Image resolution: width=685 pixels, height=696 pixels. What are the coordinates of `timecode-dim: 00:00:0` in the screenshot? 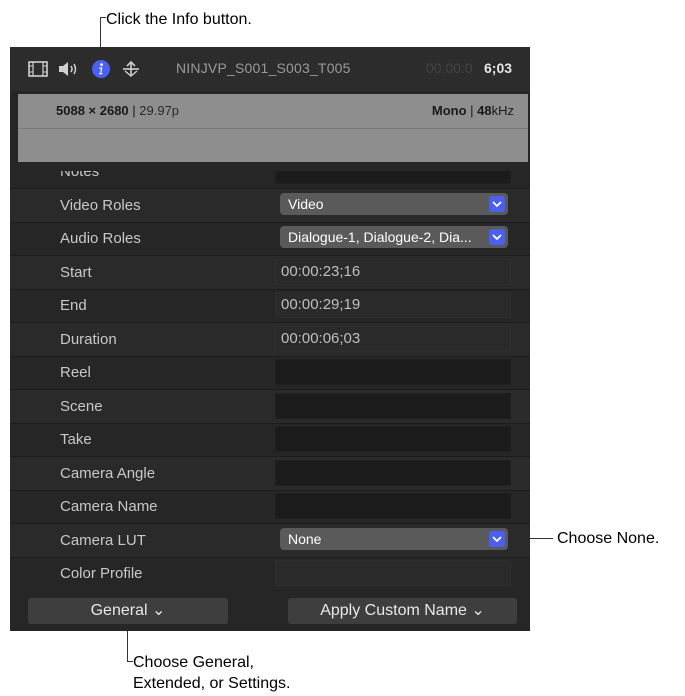 It's located at (449, 68).